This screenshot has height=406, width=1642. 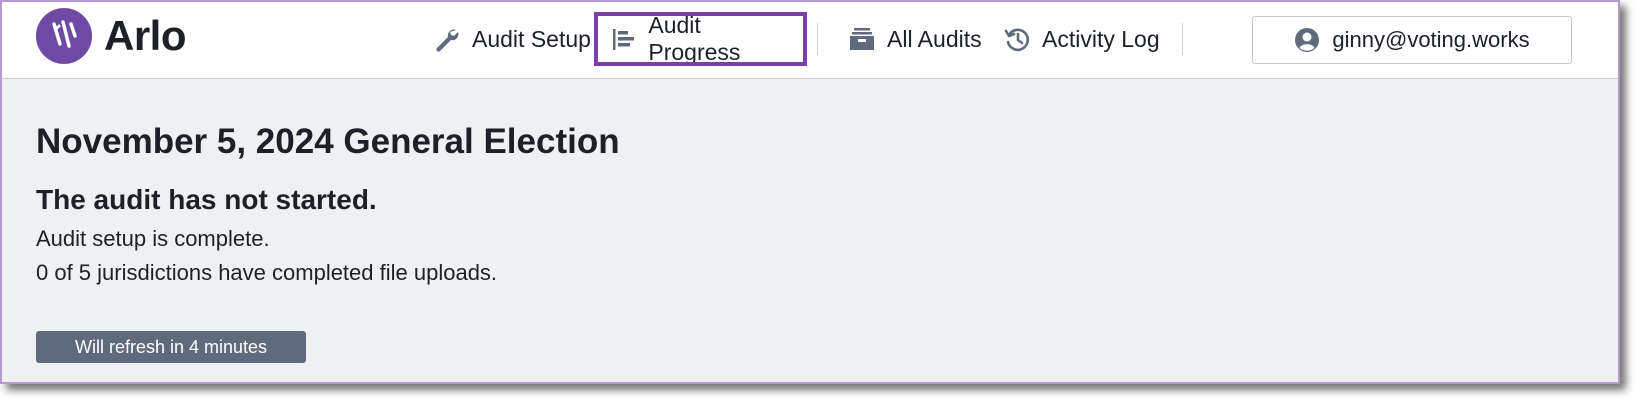 I want to click on nav-all-audits: All Audits, so click(x=914, y=39).